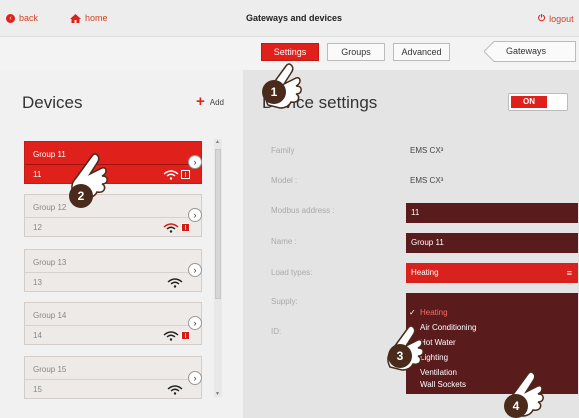 Image resolution: width=579 pixels, height=418 pixels. What do you see at coordinates (492, 243) in the screenshot?
I see `name-field: Group 11` at bounding box center [492, 243].